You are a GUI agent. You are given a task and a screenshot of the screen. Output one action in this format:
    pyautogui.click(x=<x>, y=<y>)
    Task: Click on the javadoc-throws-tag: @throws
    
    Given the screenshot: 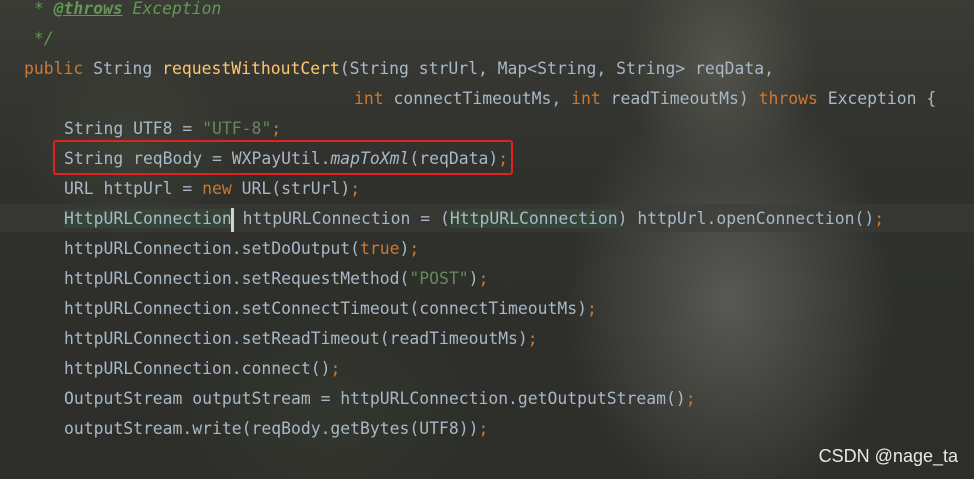 What is the action you would take?
    pyautogui.click(x=88, y=9)
    